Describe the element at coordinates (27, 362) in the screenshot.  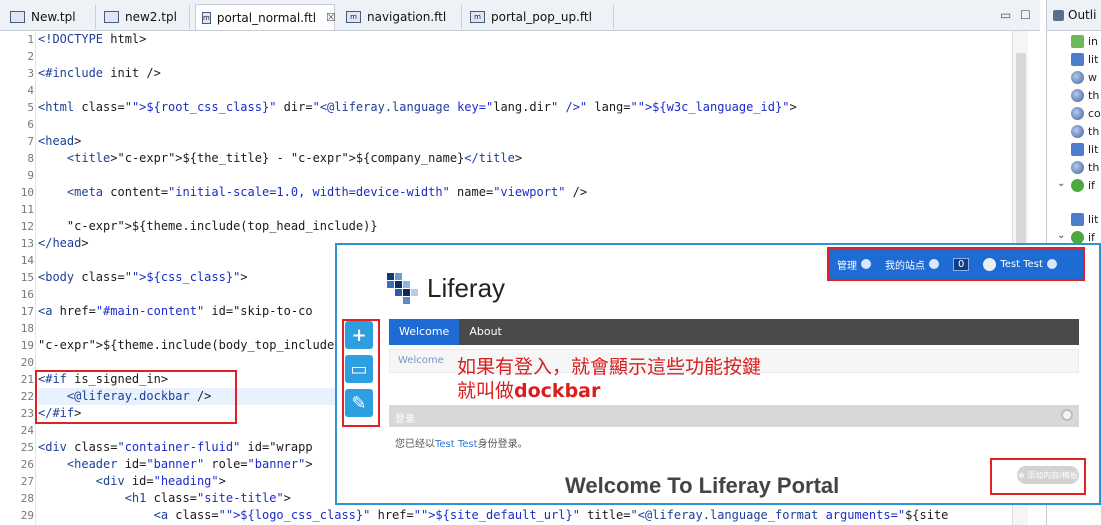
I see `line-number: 20` at that location.